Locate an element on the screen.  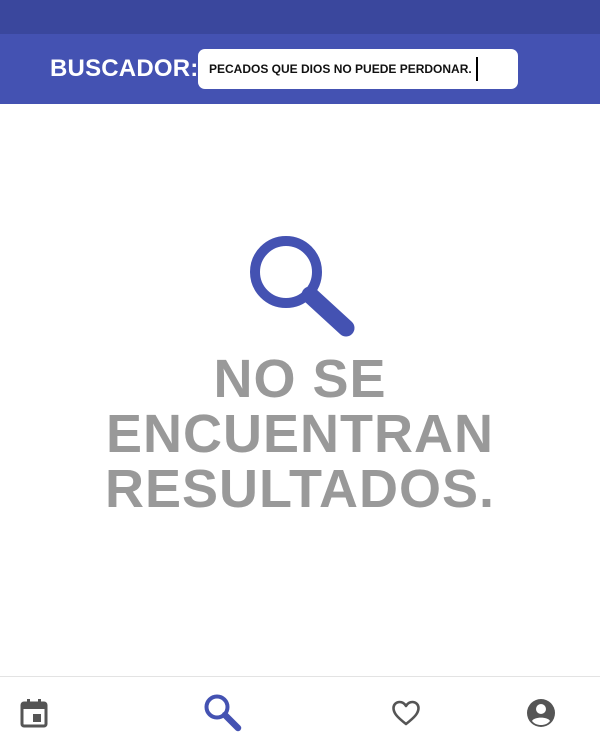
account-icon is located at coordinates (541, 713).